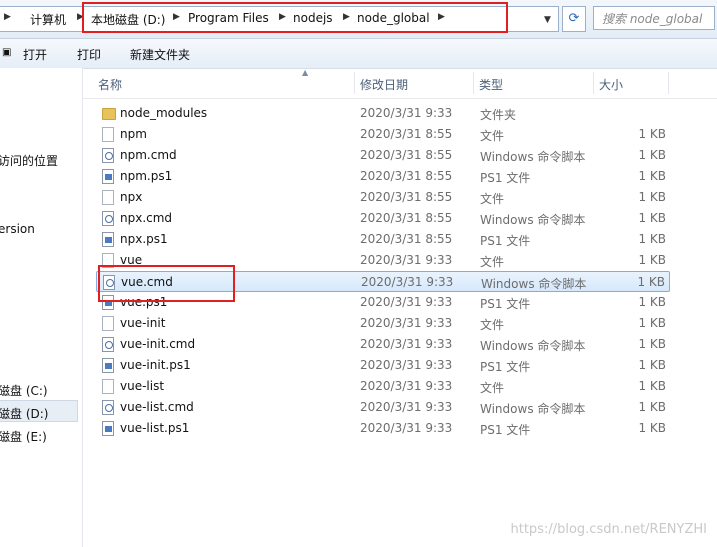 This screenshot has height=547, width=717. Describe the element at coordinates (146, 218) in the screenshot. I see `file-name: npx.cmd` at that location.